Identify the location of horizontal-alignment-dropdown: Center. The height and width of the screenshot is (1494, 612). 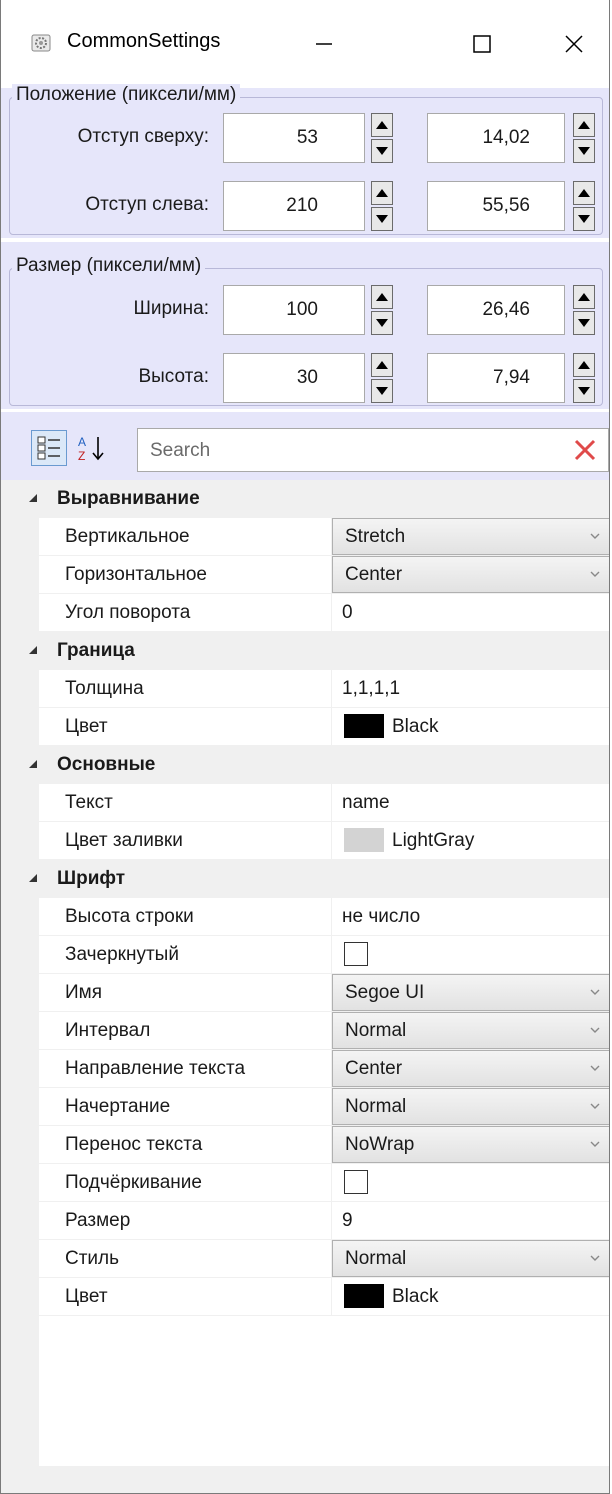
(470, 574).